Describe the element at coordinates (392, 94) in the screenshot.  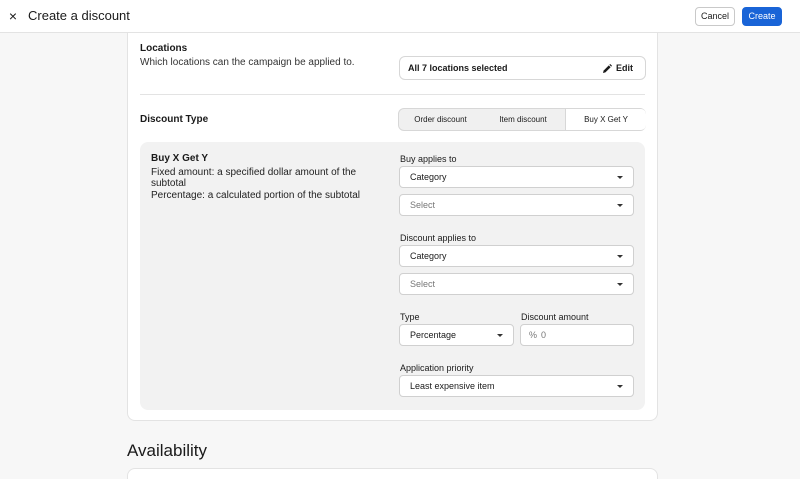
I see `section-divider` at that location.